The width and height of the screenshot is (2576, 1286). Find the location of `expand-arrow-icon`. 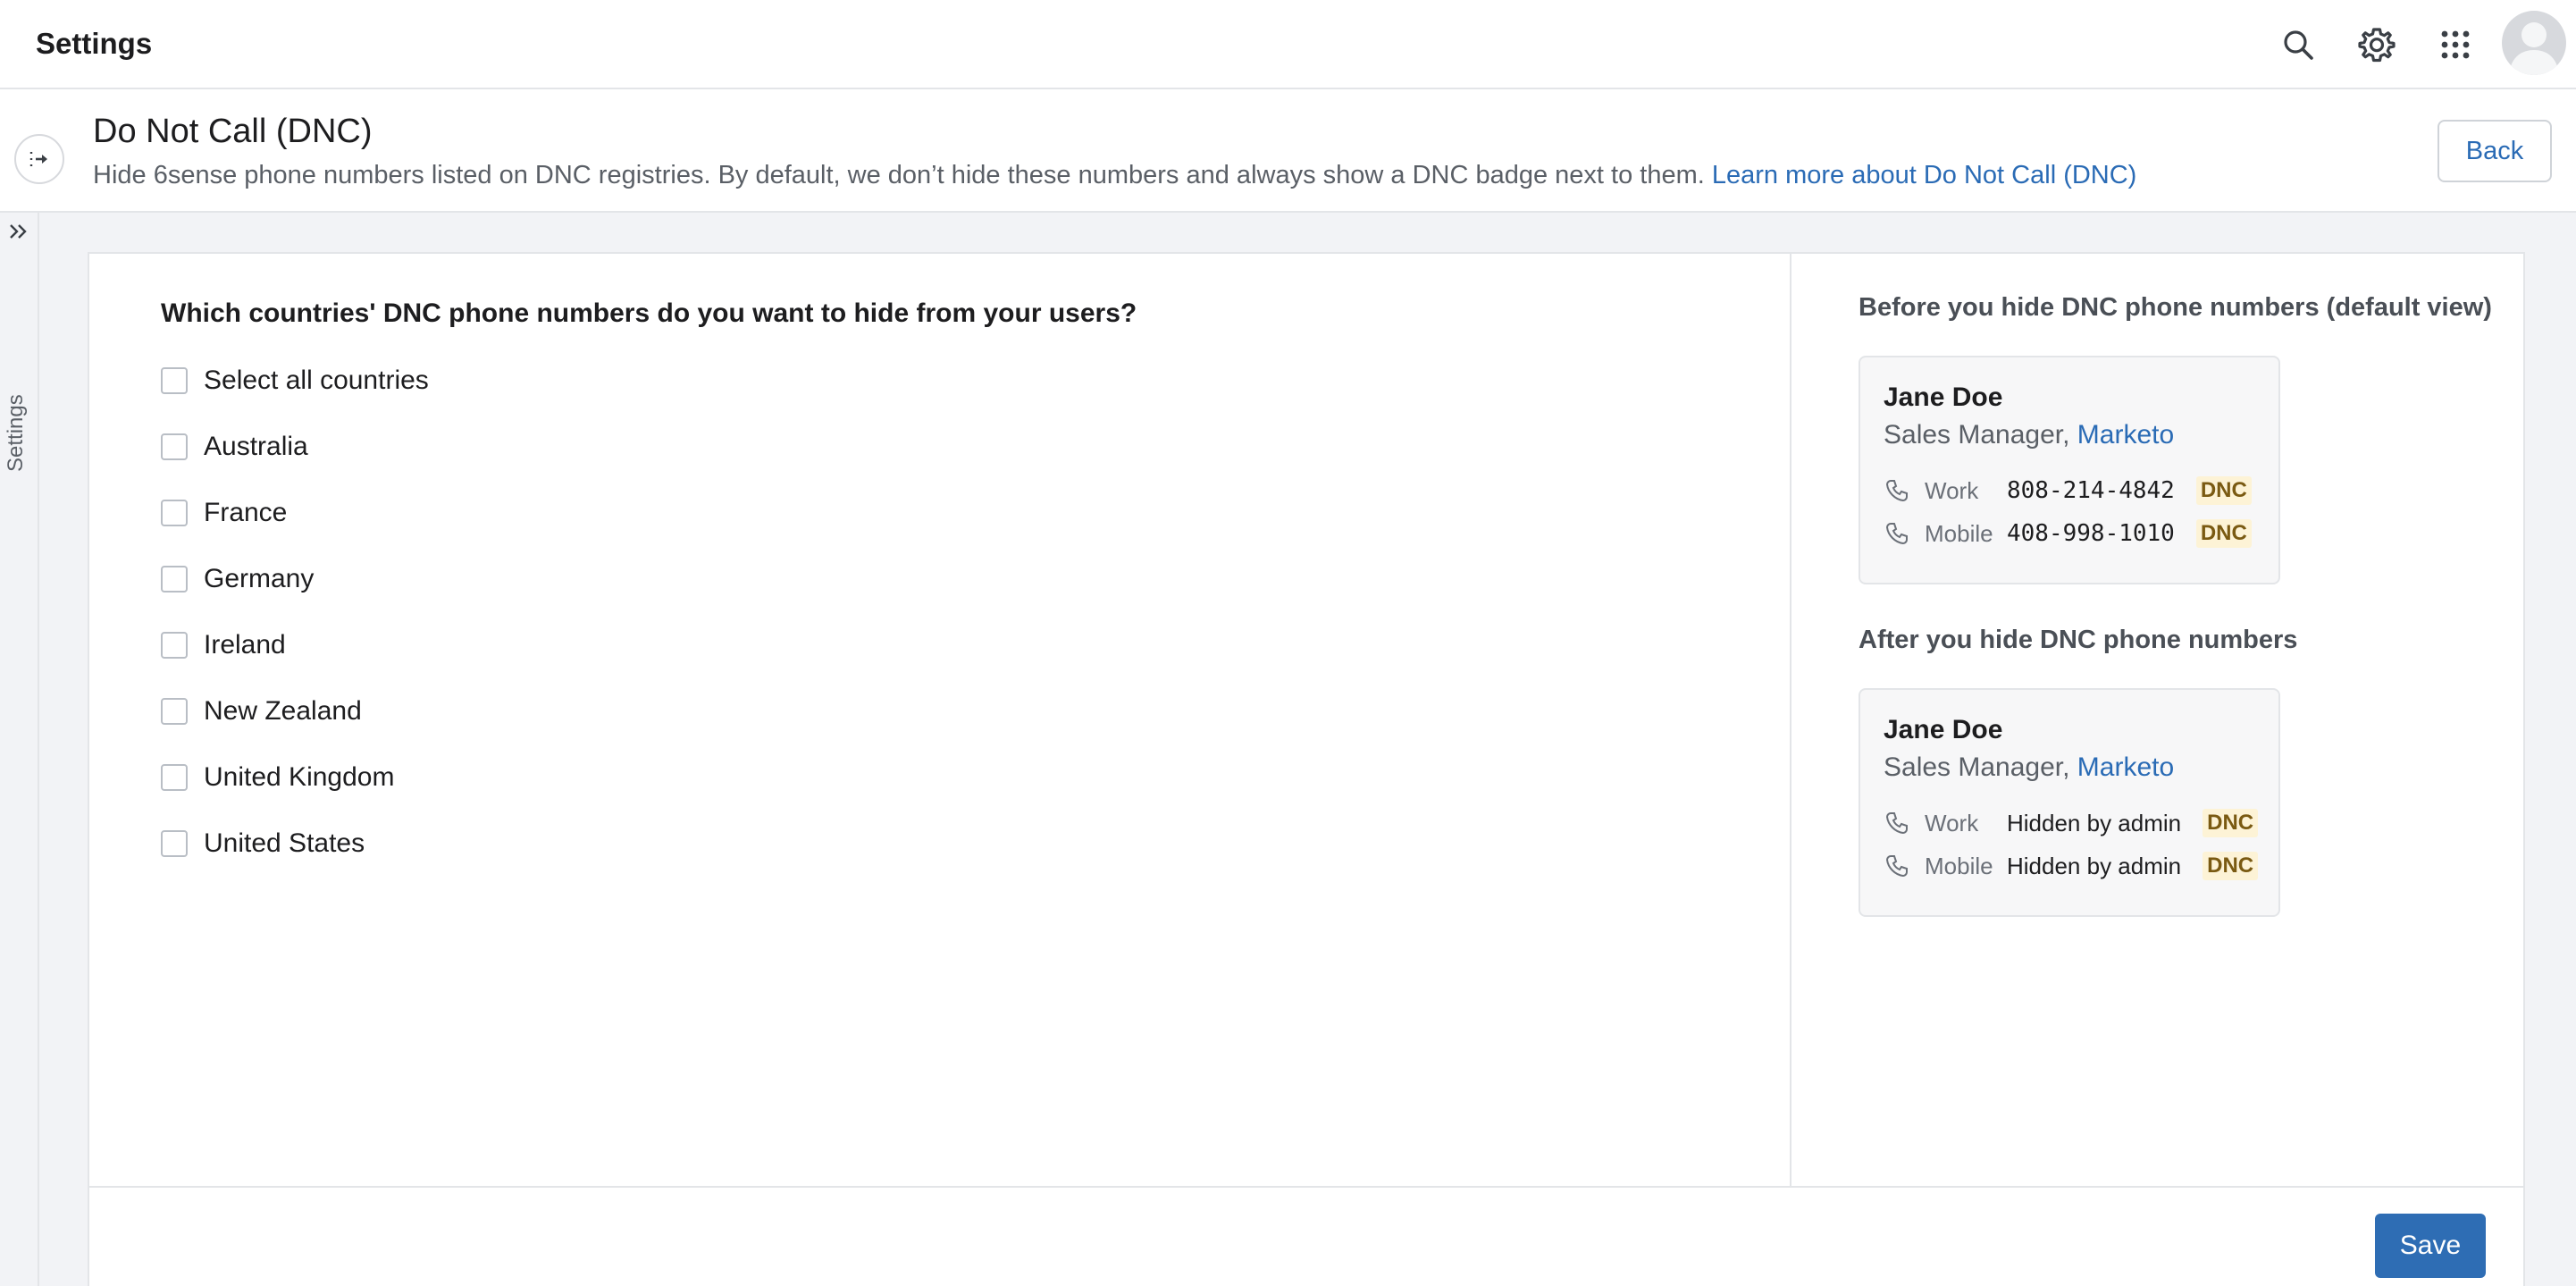

expand-arrow-icon is located at coordinates (38, 159).